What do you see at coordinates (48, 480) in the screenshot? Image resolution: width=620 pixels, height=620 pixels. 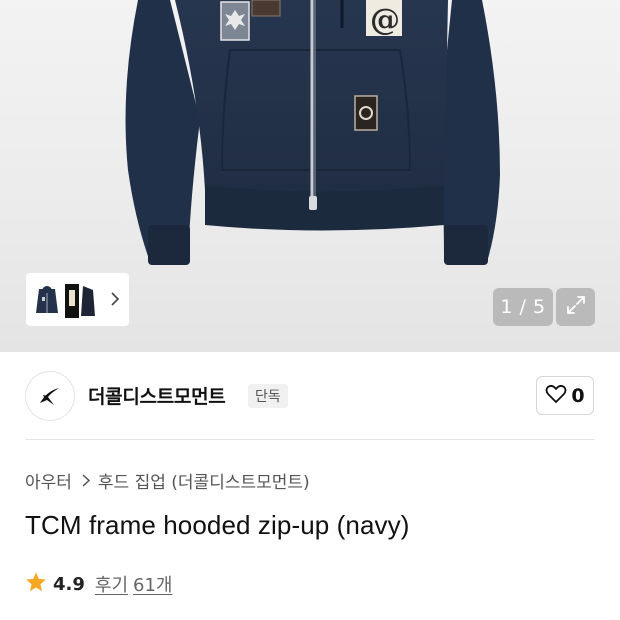 I see `breadcrumb-category: 아우터` at bounding box center [48, 480].